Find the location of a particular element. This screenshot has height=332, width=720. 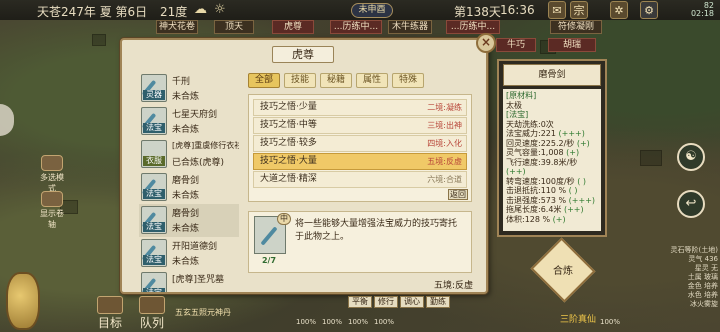

tab-manual: 秘籍 is located at coordinates (336, 80).